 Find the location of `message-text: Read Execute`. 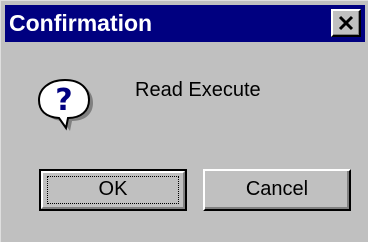

message-text: Read Execute is located at coordinates (198, 90).